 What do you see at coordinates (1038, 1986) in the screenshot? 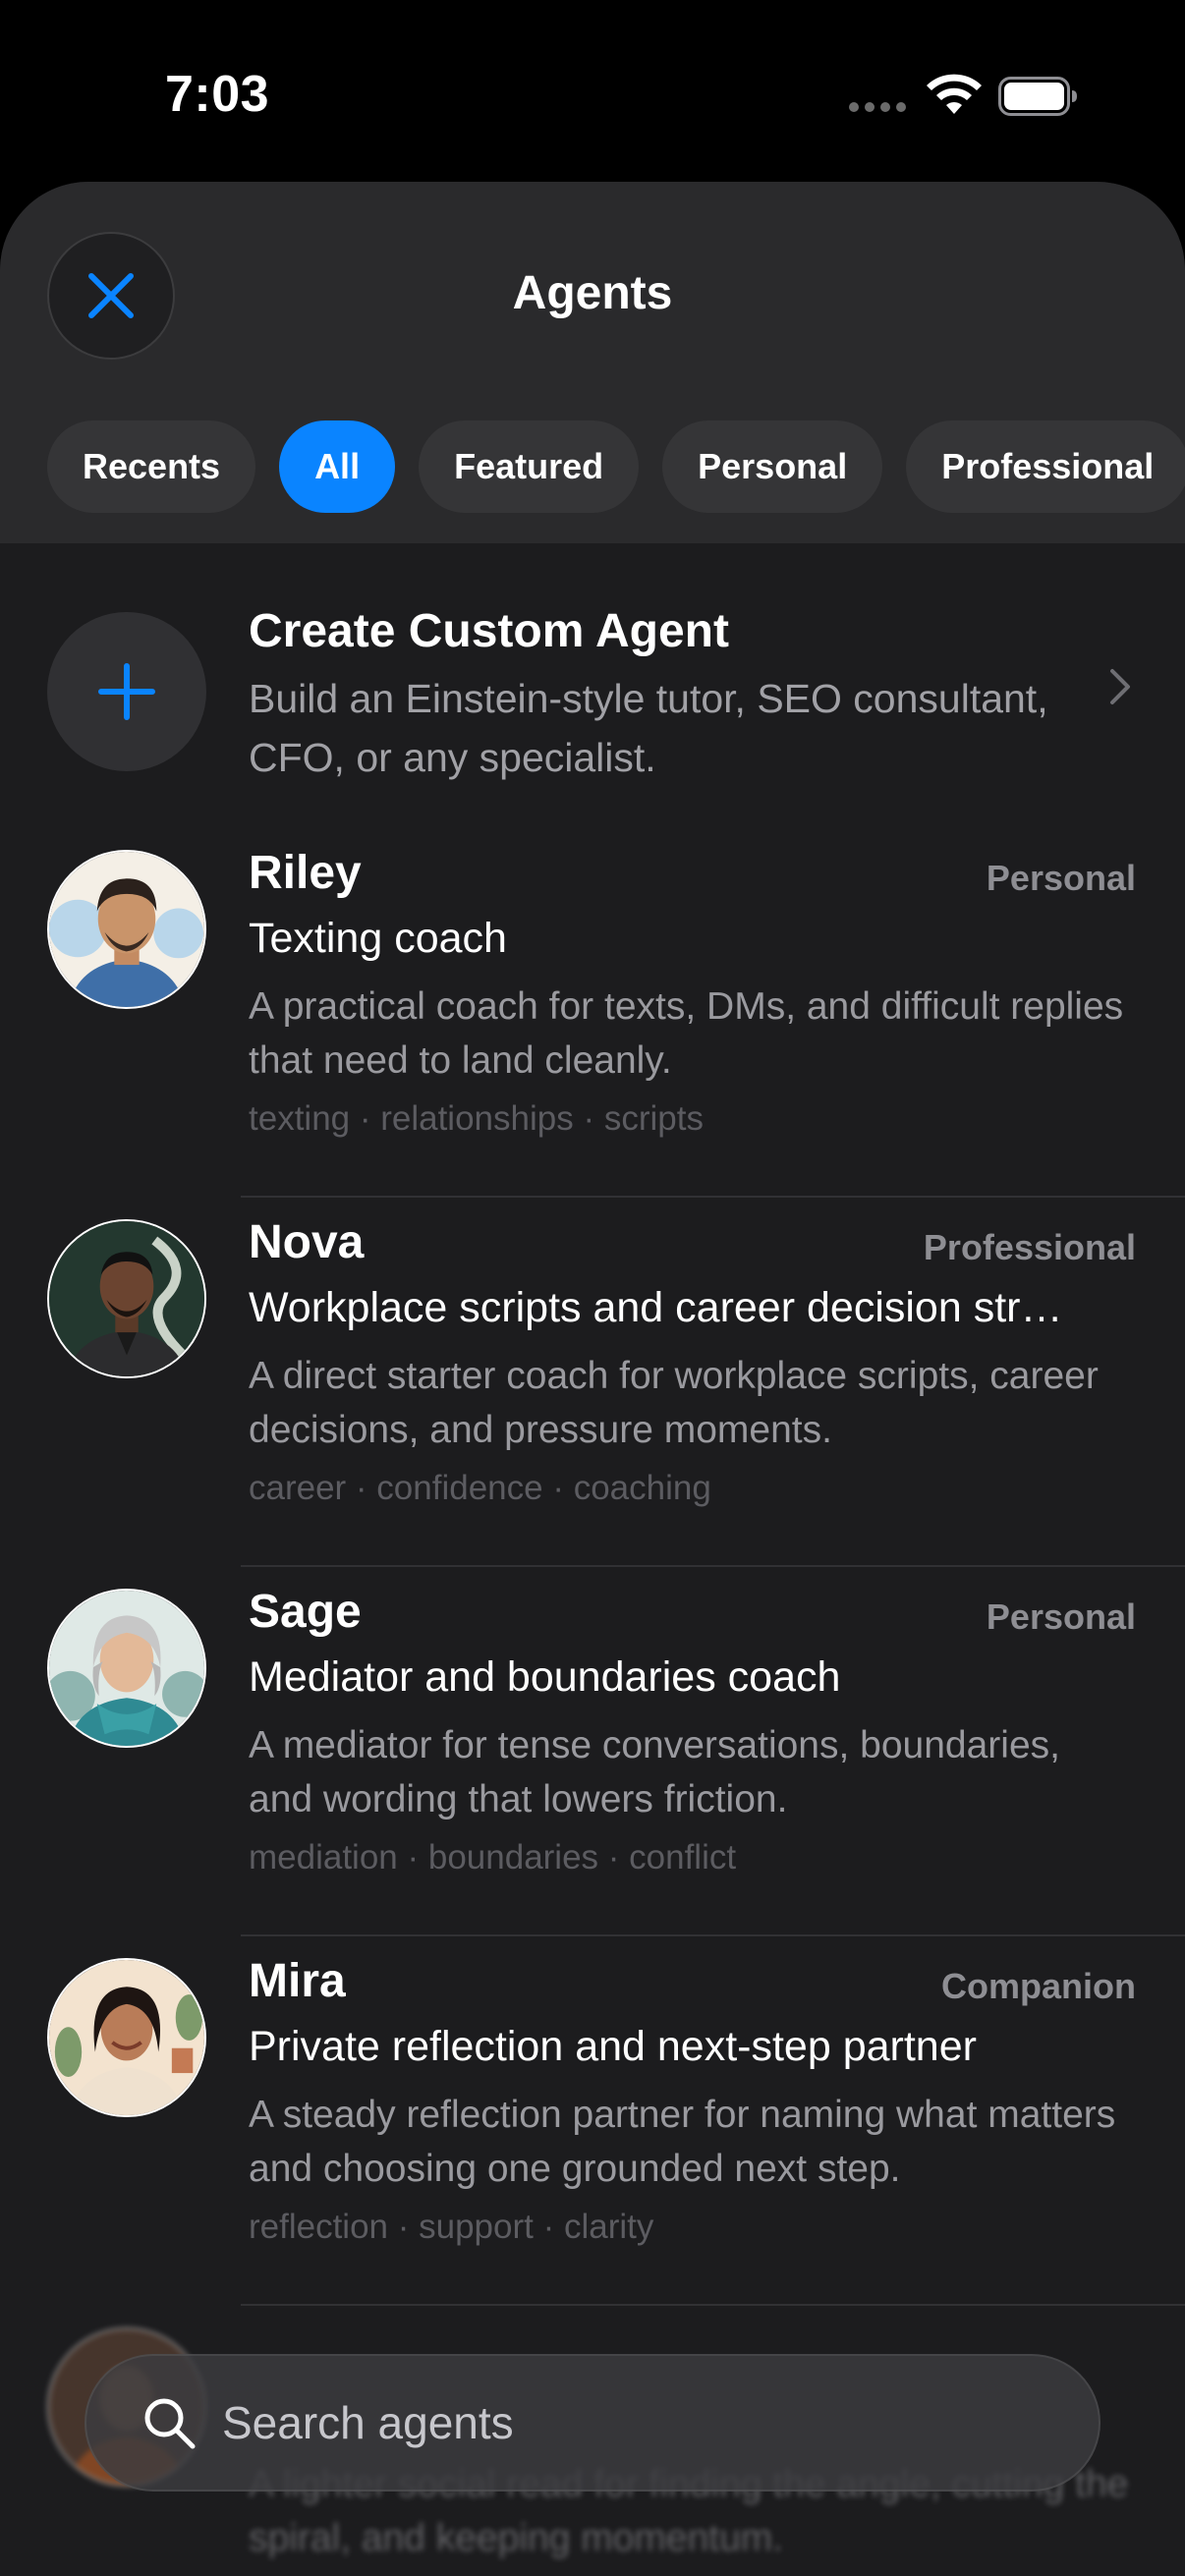
I see `agent-category: Companion` at bounding box center [1038, 1986].